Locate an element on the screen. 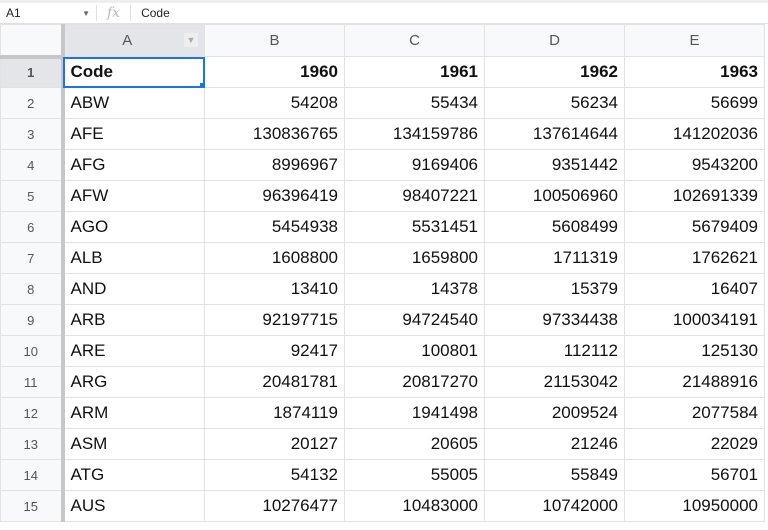  row-header: 7 is located at coordinates (32, 258).